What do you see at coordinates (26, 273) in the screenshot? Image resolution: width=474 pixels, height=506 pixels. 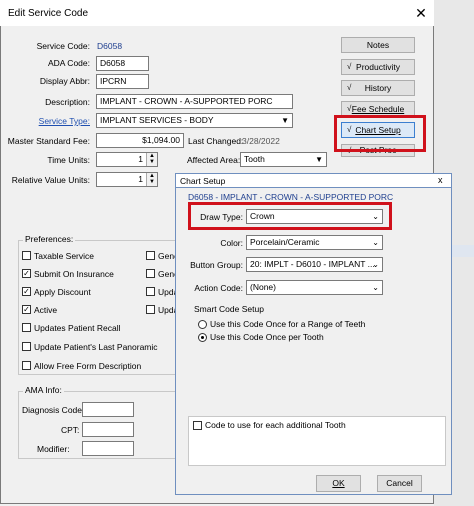 I see `submit-on-insurance-checkbox: ✓` at bounding box center [26, 273].